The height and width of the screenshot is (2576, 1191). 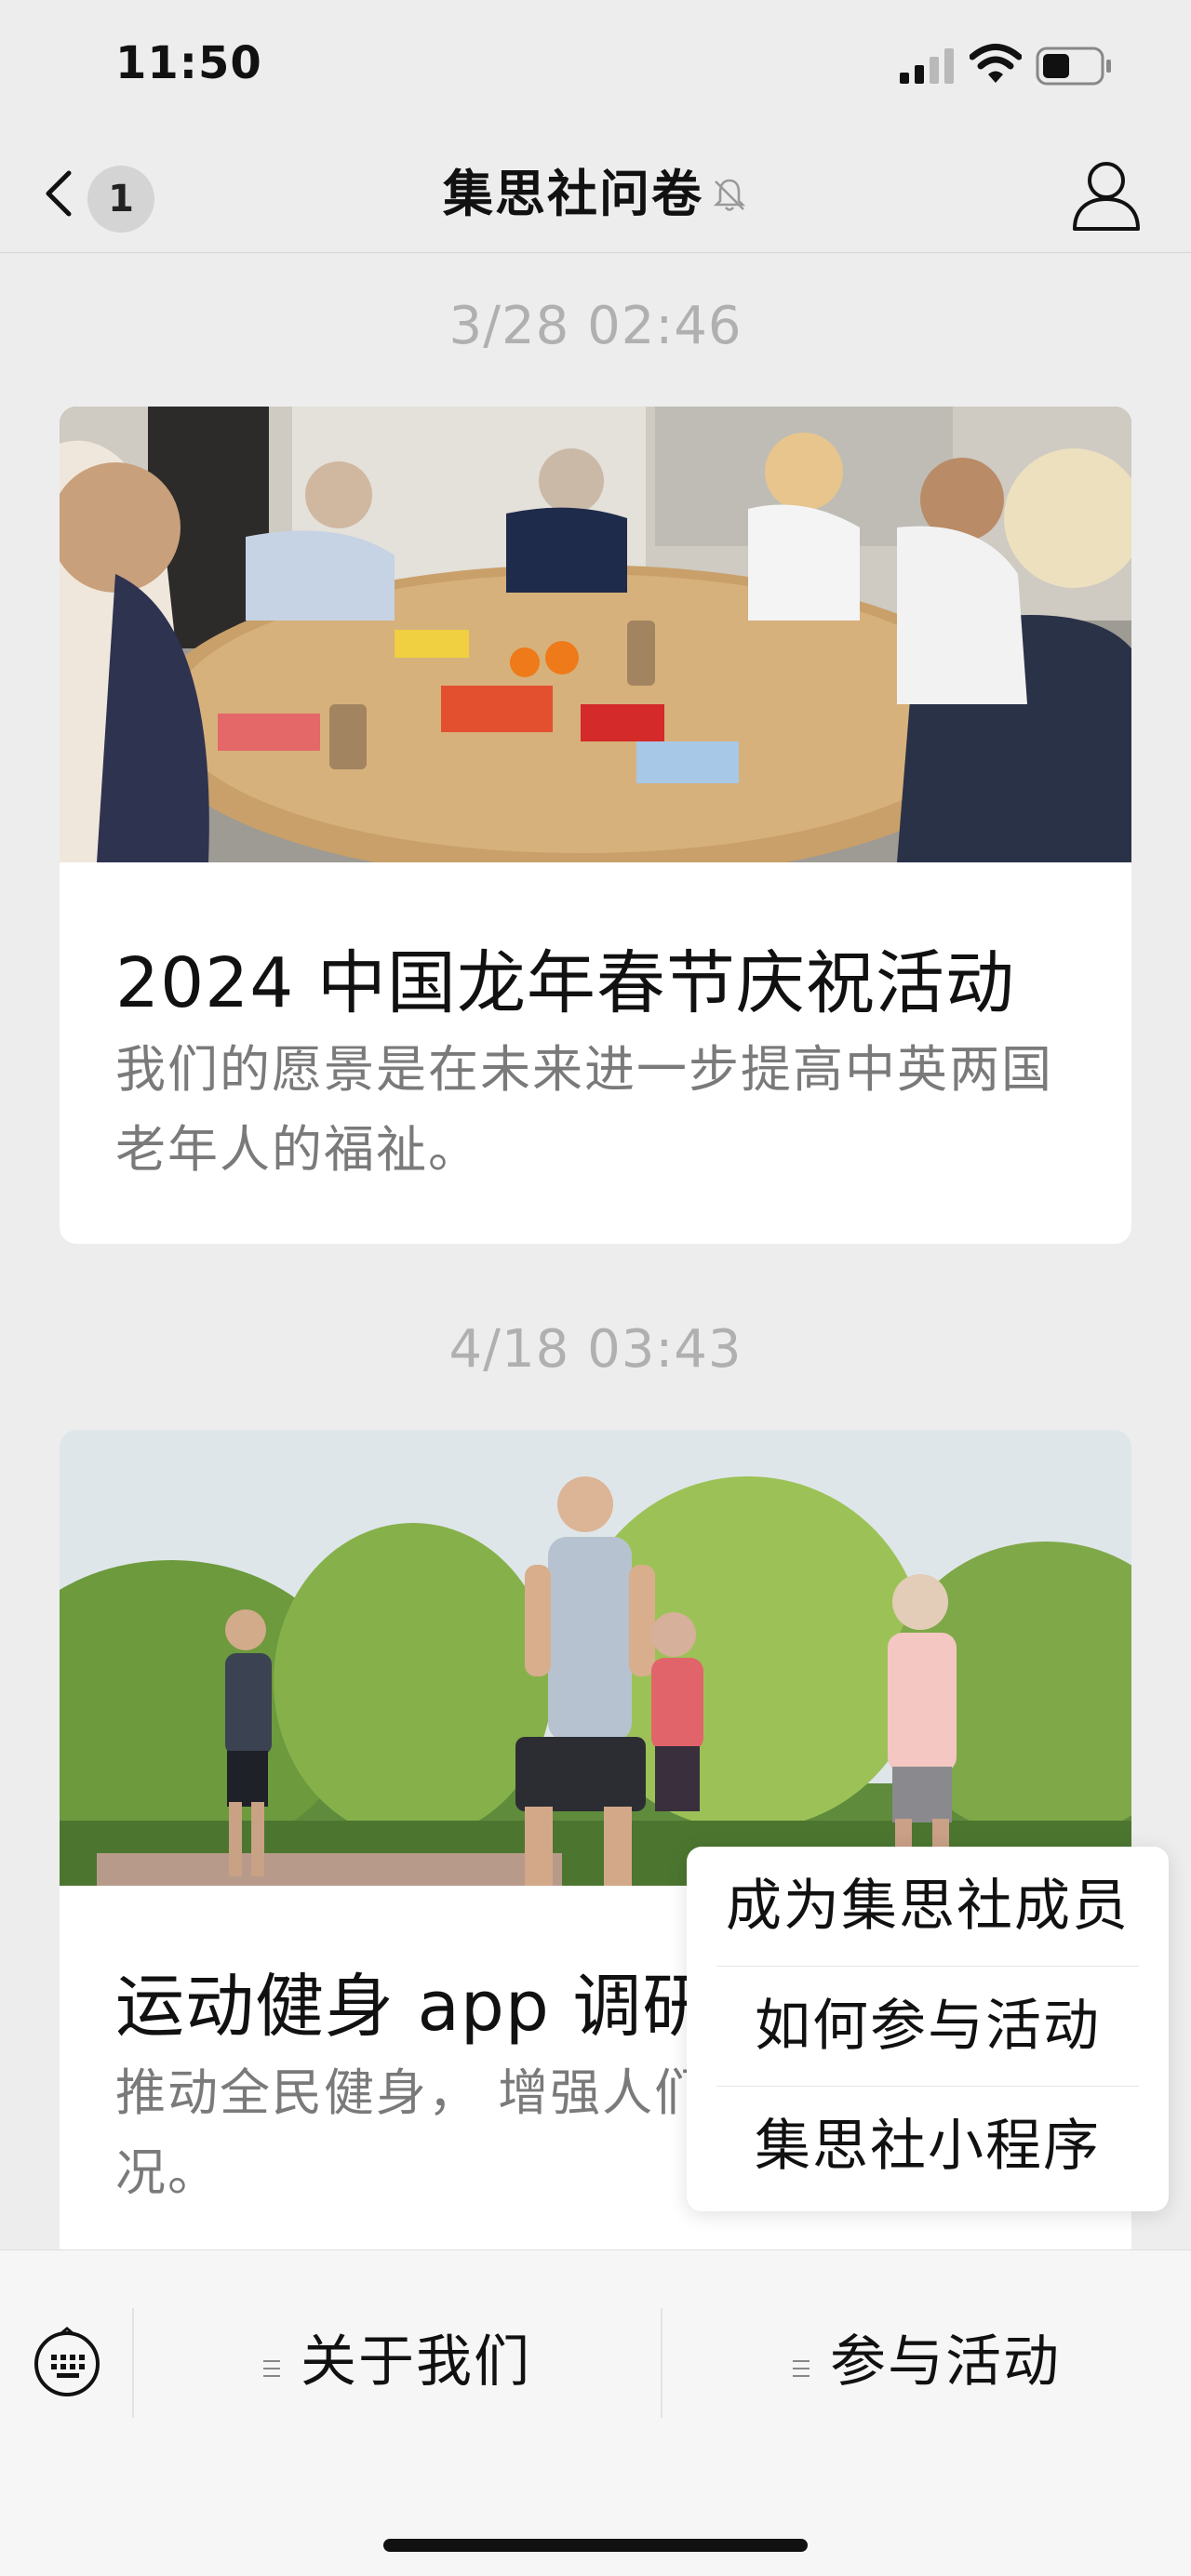 What do you see at coordinates (945, 2362) in the screenshot?
I see `menu-label: 参与活动` at bounding box center [945, 2362].